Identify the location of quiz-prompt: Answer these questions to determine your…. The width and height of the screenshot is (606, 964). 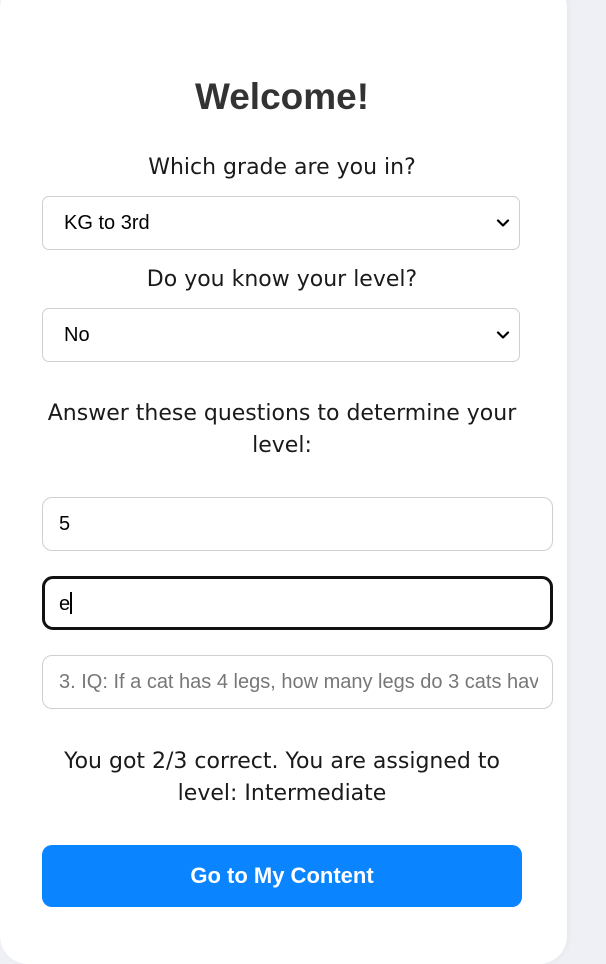
(282, 429).